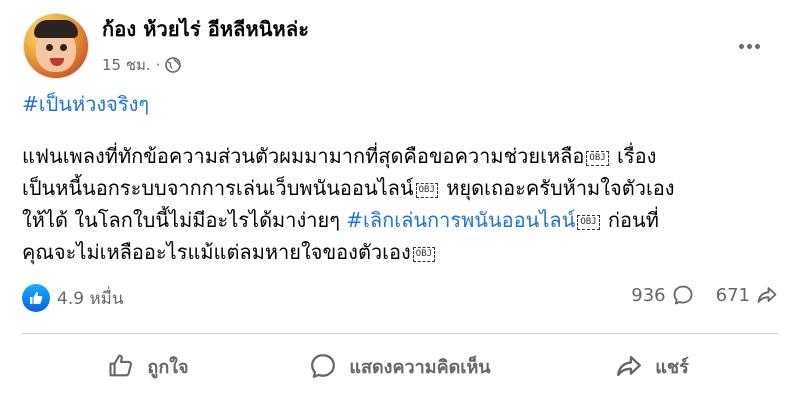  Describe the element at coordinates (168, 367) in the screenshot. I see `like-label: ถูกใจ` at that location.